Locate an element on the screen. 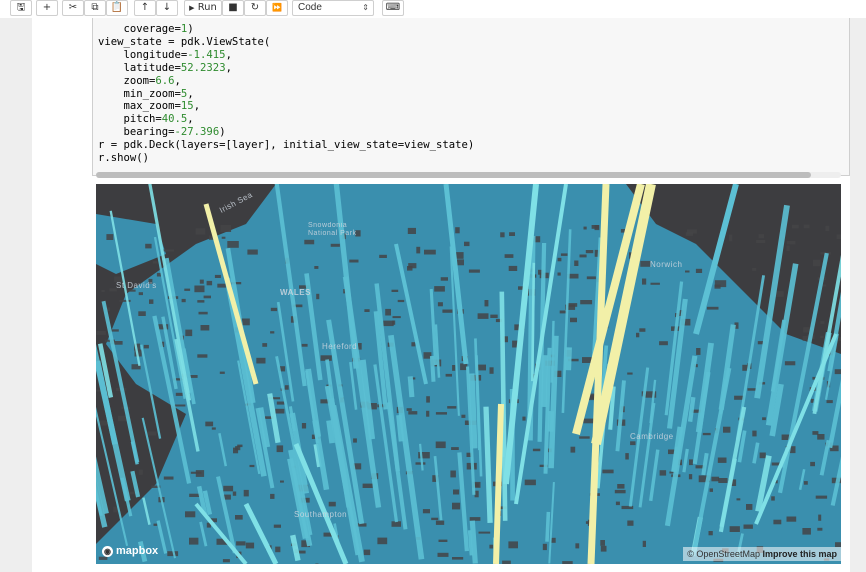 Image resolution: width=866 pixels, height=572 pixels. data-bar is located at coordinates (544, 381).